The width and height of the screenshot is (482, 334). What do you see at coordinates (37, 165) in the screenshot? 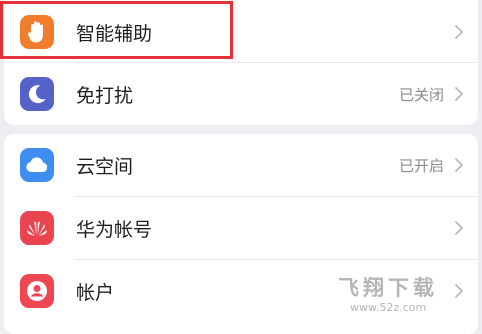
I see `cloud-icon` at bounding box center [37, 165].